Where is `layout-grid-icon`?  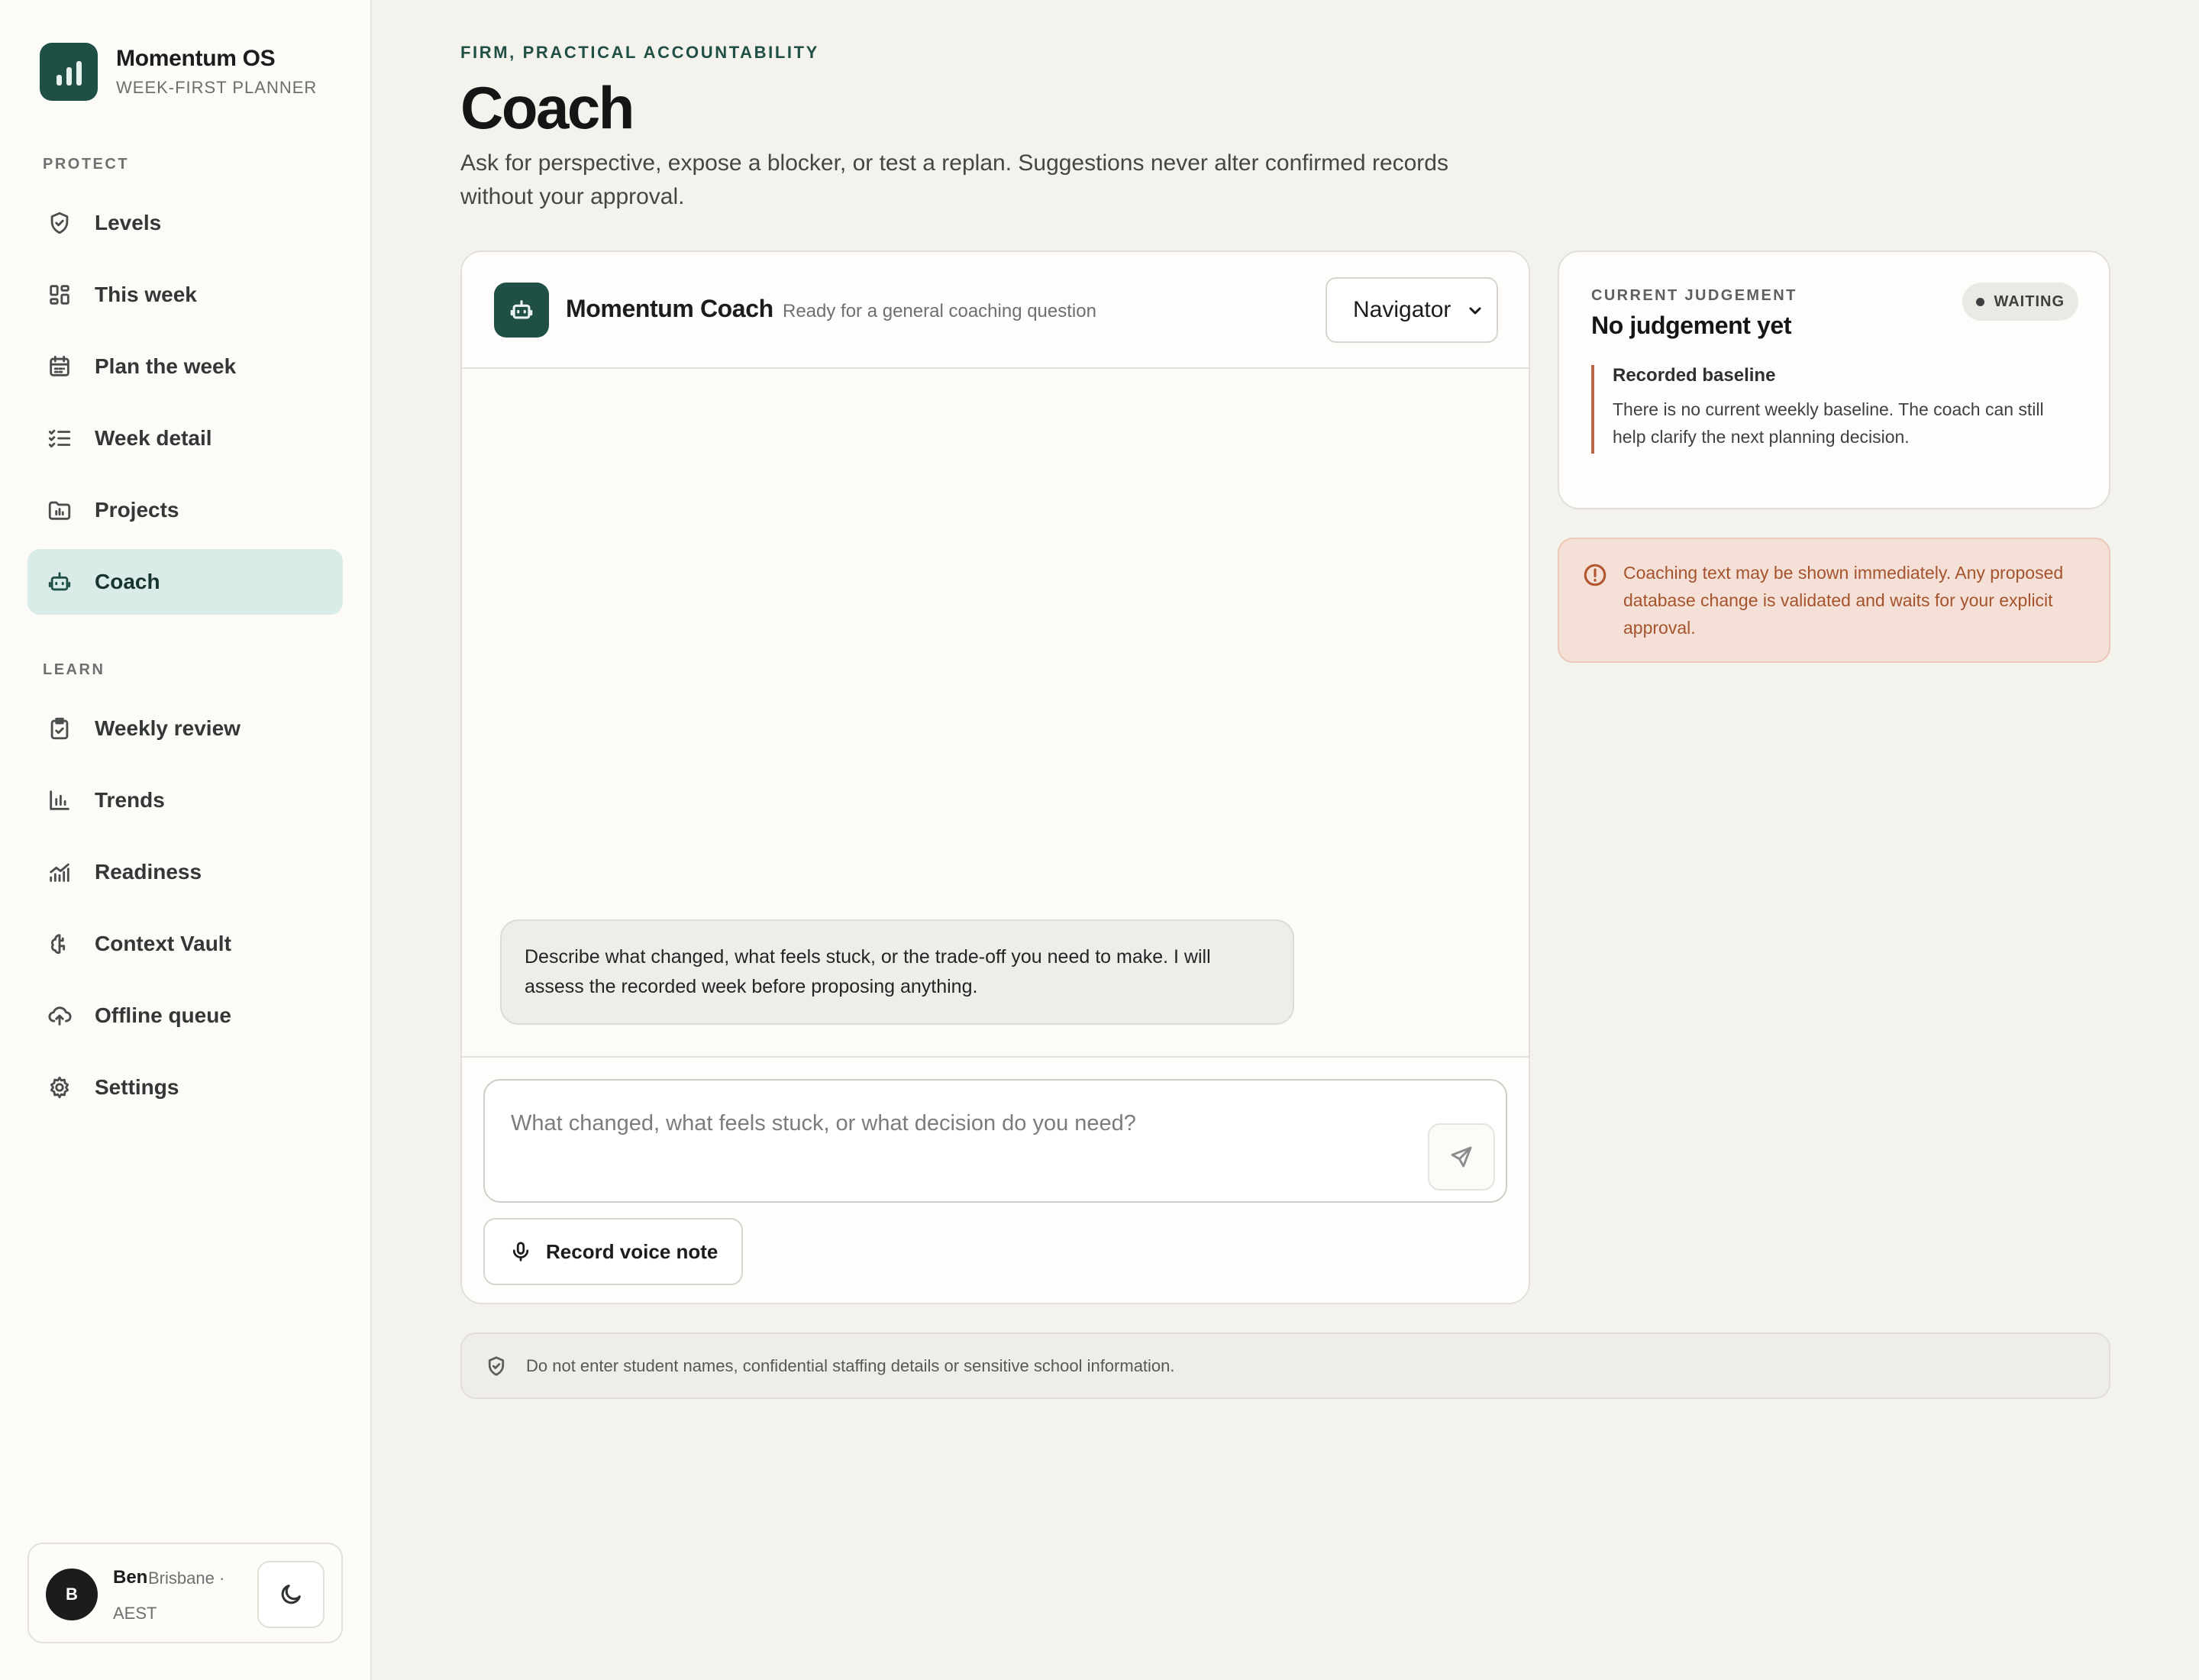
layout-grid-icon is located at coordinates (60, 295).